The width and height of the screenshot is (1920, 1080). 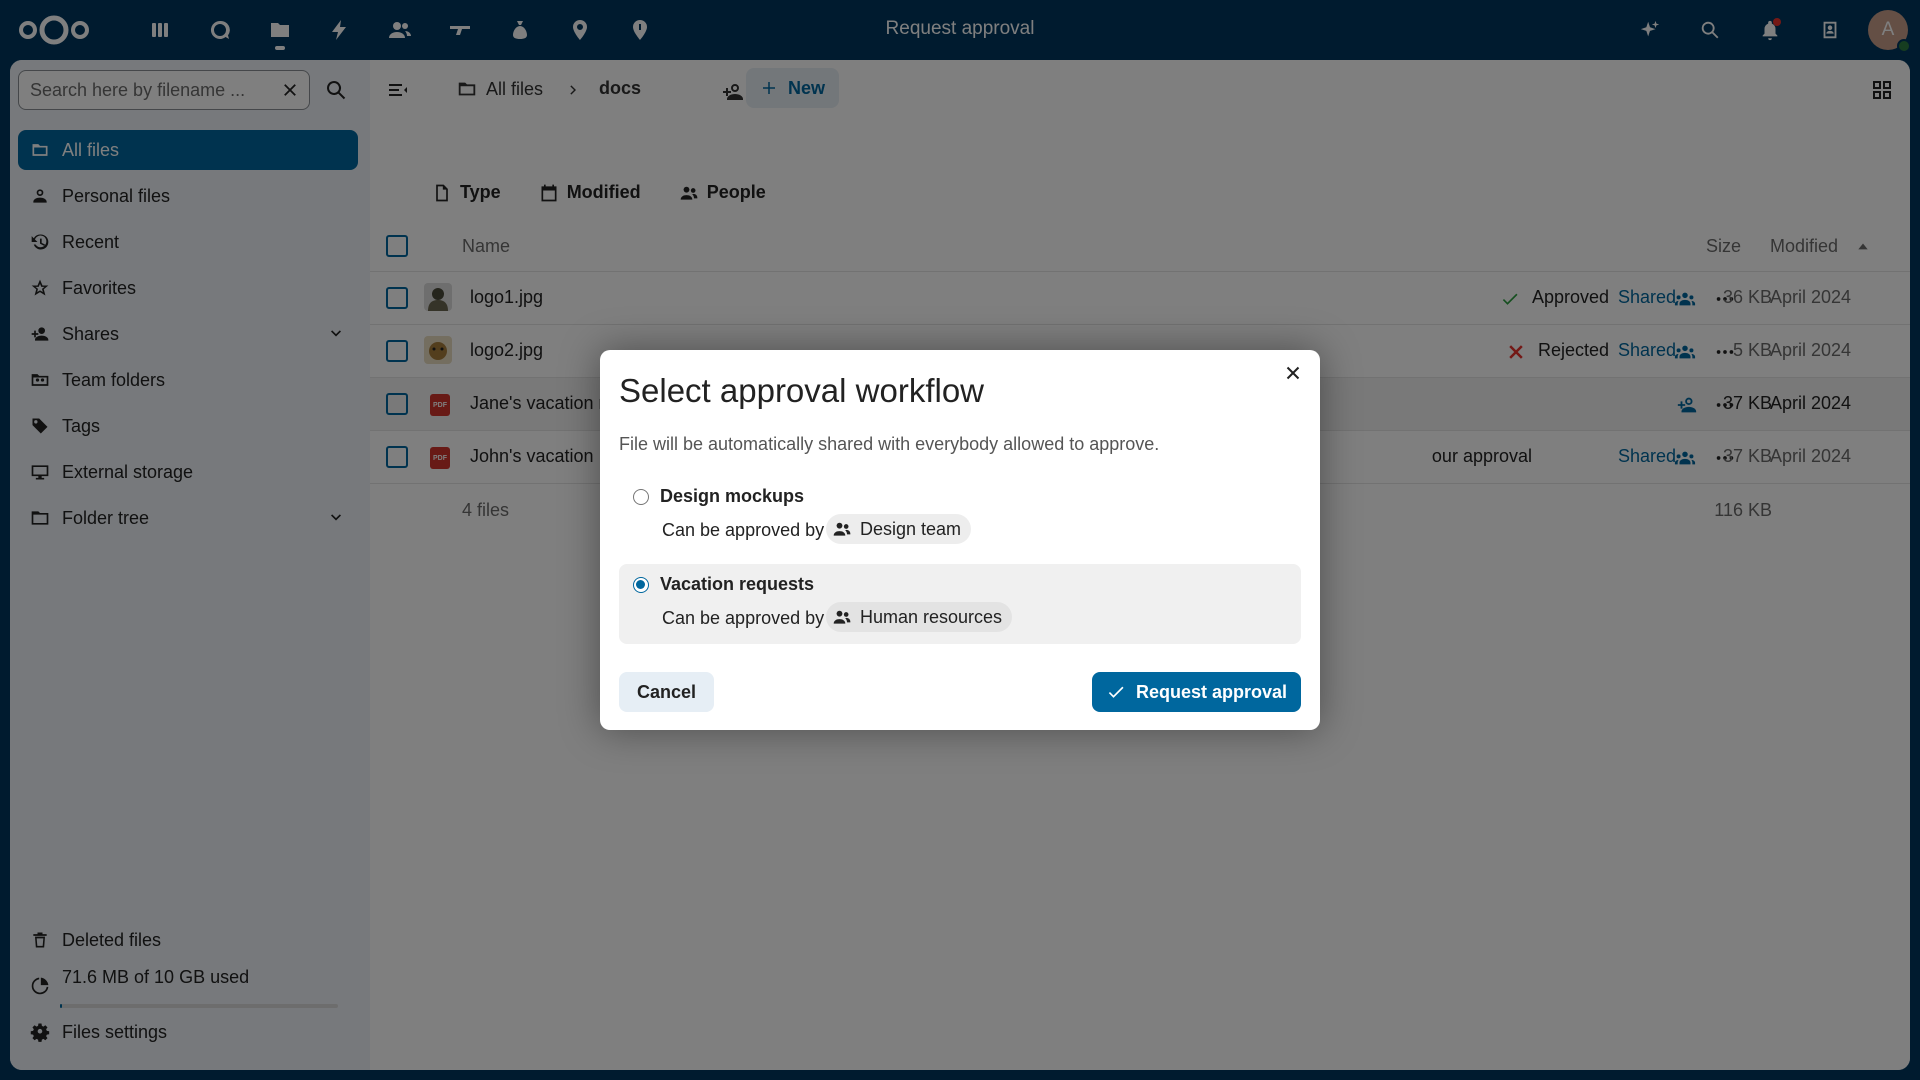 What do you see at coordinates (931, 616) in the screenshot?
I see `approver-name: Human resources` at bounding box center [931, 616].